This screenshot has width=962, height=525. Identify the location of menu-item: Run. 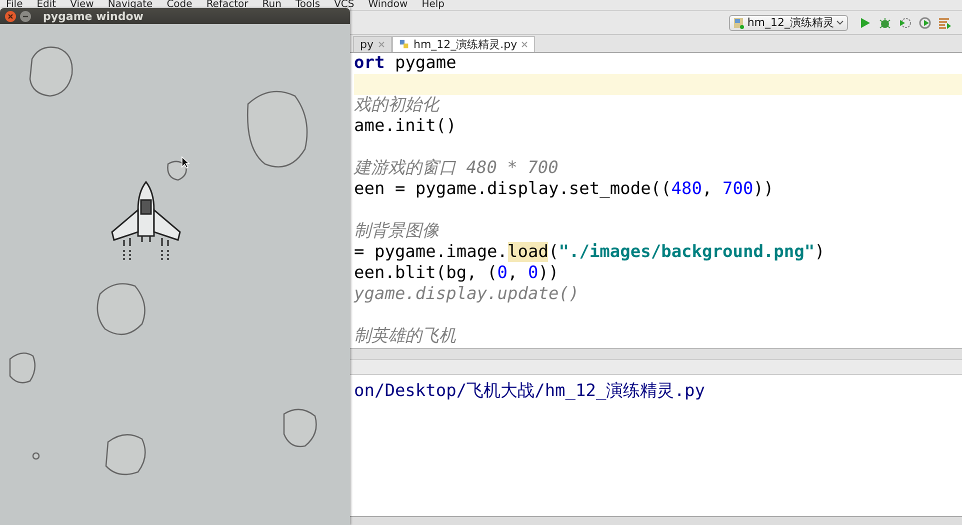
(272, 5).